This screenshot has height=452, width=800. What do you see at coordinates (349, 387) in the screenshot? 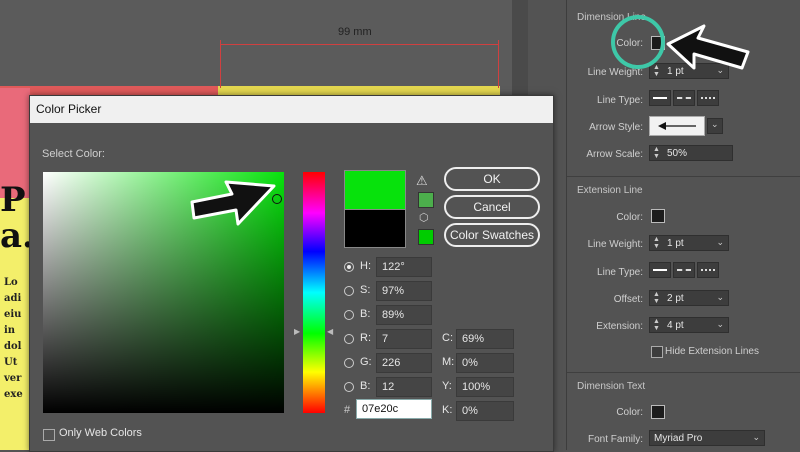
I see `blue-radio` at bounding box center [349, 387].